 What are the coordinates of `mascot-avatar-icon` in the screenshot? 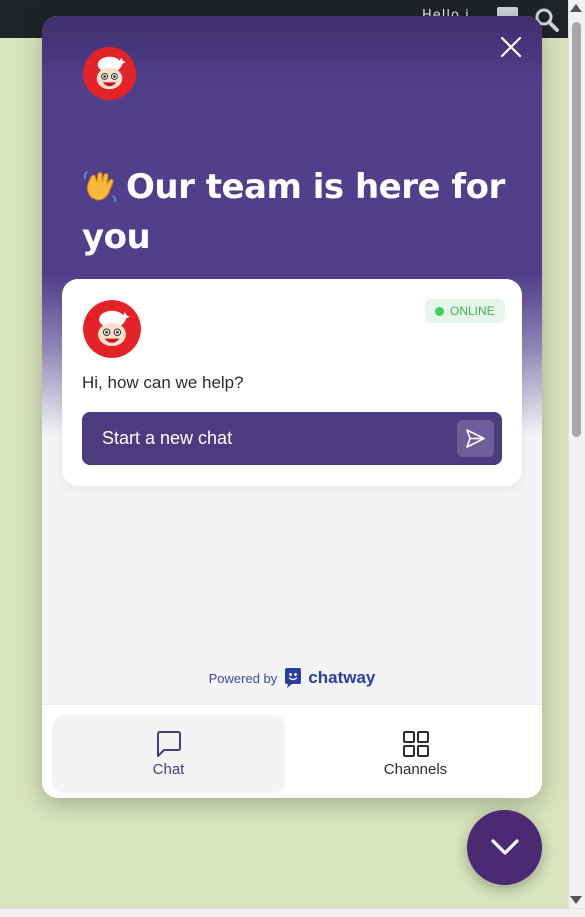 It's located at (112, 329).